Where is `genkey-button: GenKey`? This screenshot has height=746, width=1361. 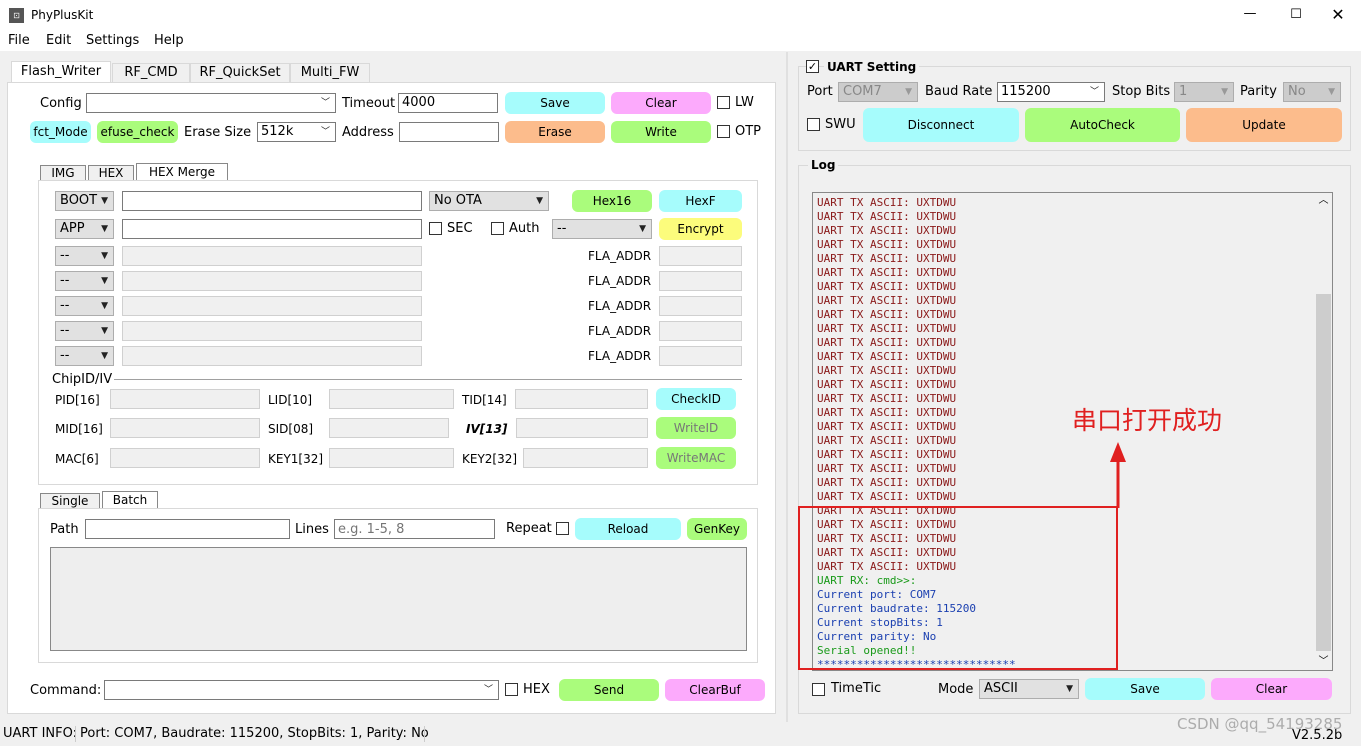 genkey-button: GenKey is located at coordinates (717, 529).